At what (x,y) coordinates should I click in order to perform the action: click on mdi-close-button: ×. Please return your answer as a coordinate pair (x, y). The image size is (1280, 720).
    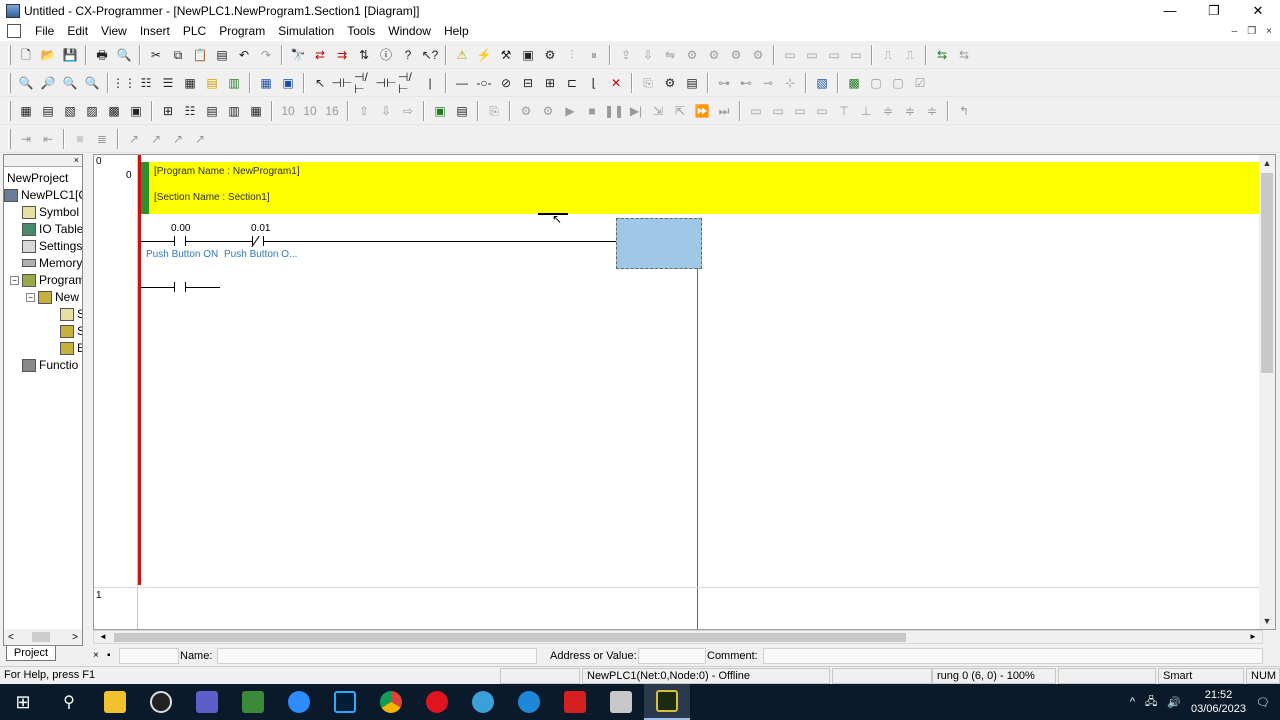
    Looking at the image, I should click on (1269, 31).